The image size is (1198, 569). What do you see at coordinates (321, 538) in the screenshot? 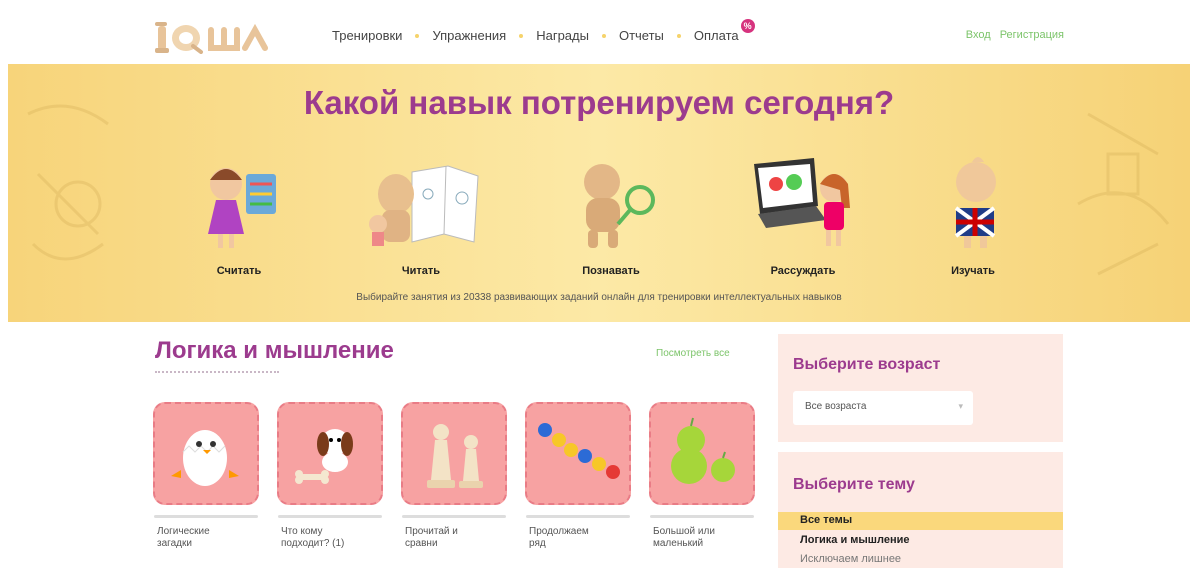
I see `card-label: Что кому подходит? (1)` at bounding box center [321, 538].